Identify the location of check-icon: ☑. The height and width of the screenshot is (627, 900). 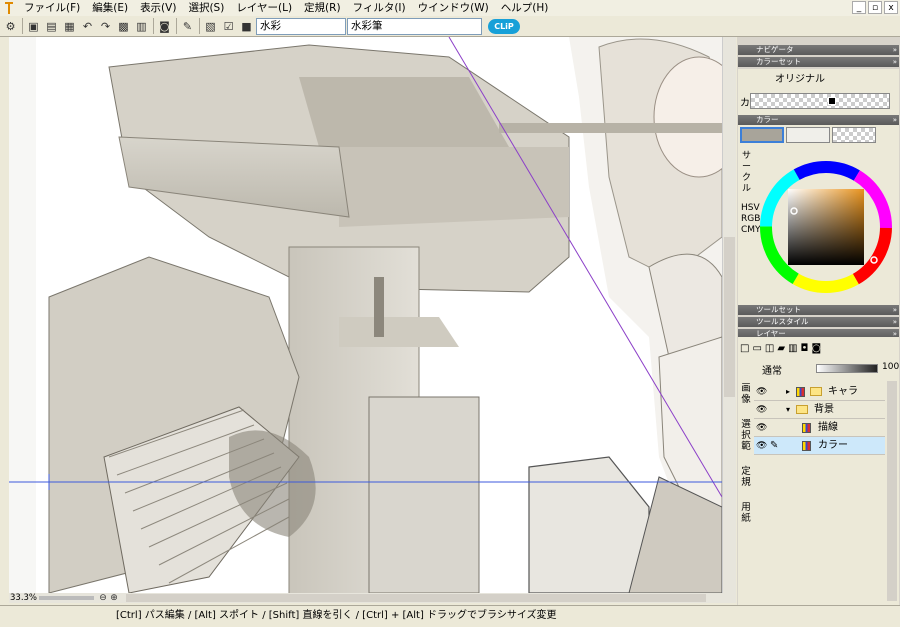
(228, 26).